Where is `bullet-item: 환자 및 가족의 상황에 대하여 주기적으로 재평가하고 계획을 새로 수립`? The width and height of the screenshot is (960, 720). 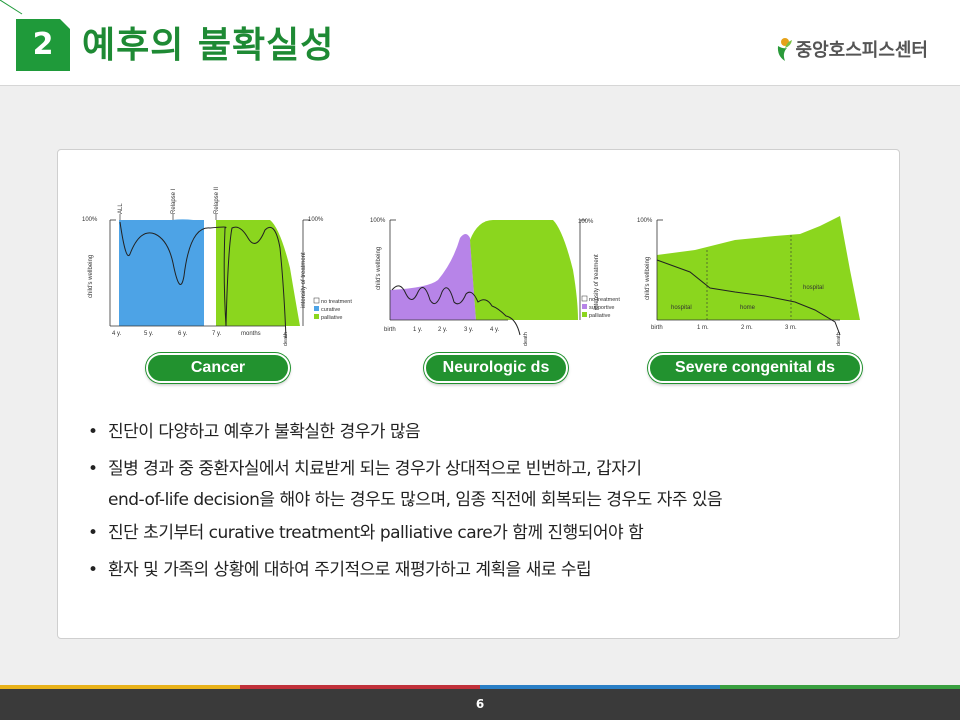
bullet-item: 환자 및 가족의 상황에 대하여 주기적으로 재평가하고 계획을 새로 수립 is located at coordinates (486, 570).